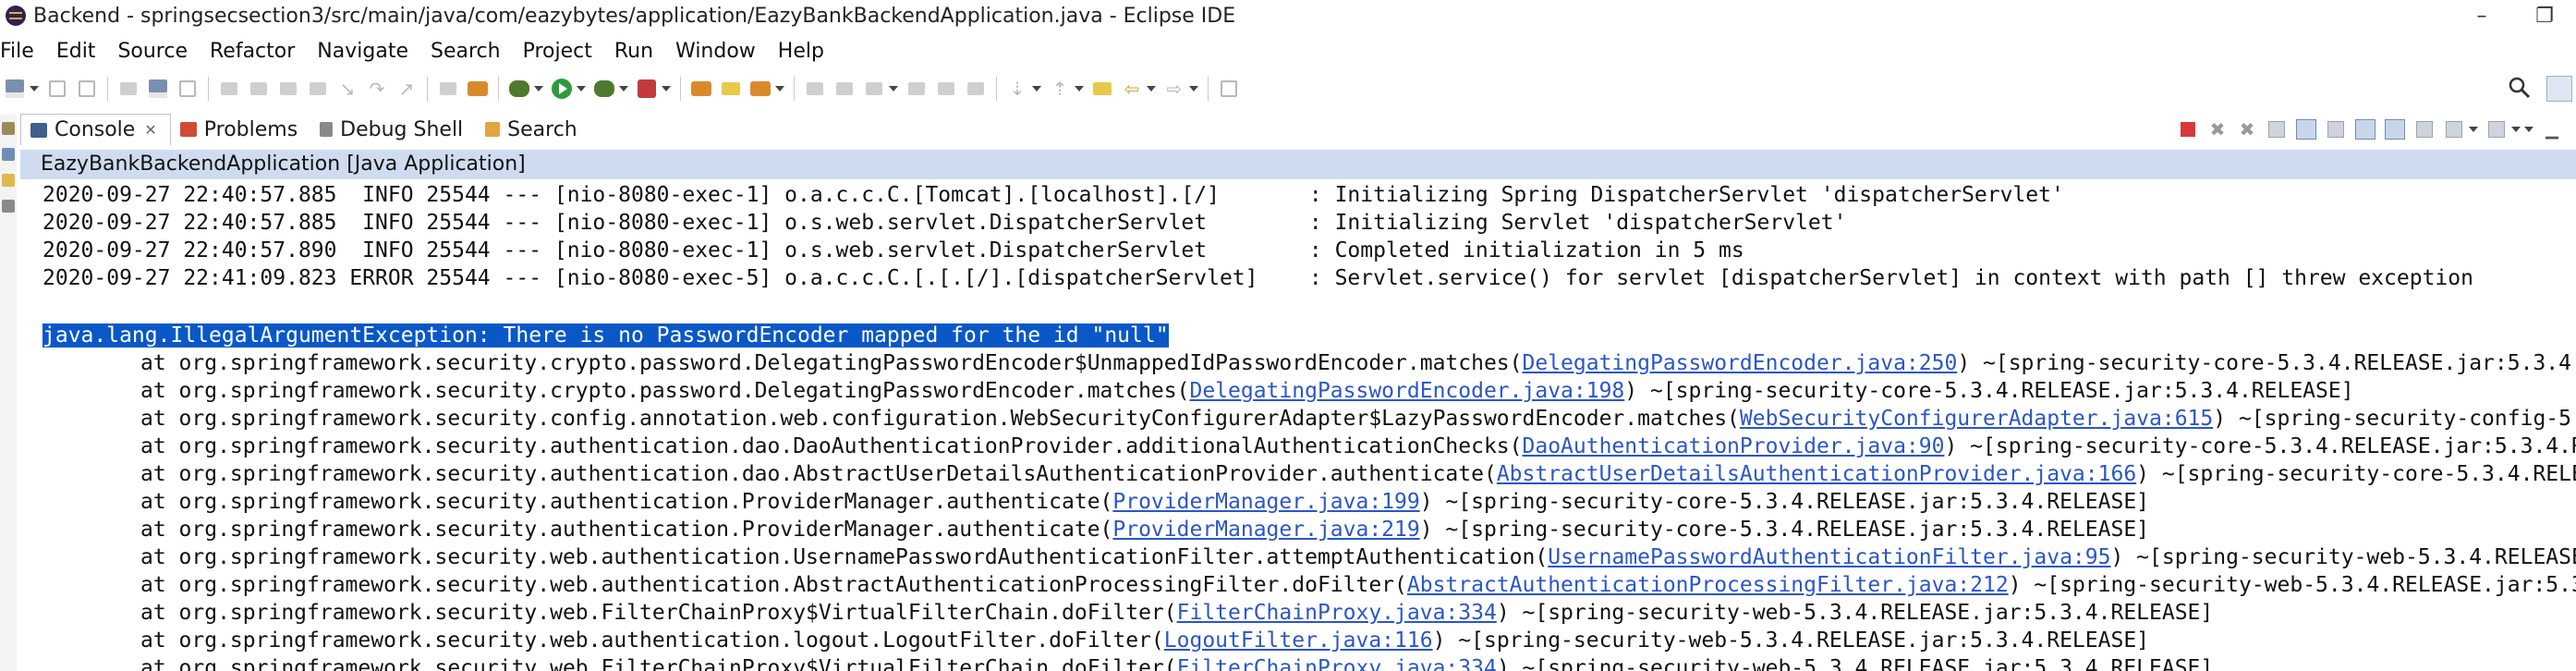  What do you see at coordinates (633, 51) in the screenshot?
I see `menu-run: Run` at bounding box center [633, 51].